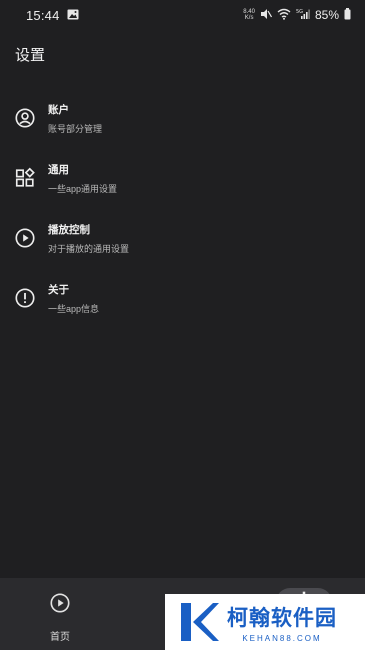  Describe the element at coordinates (58, 169) in the screenshot. I see `settings-item-title: 通用` at that location.